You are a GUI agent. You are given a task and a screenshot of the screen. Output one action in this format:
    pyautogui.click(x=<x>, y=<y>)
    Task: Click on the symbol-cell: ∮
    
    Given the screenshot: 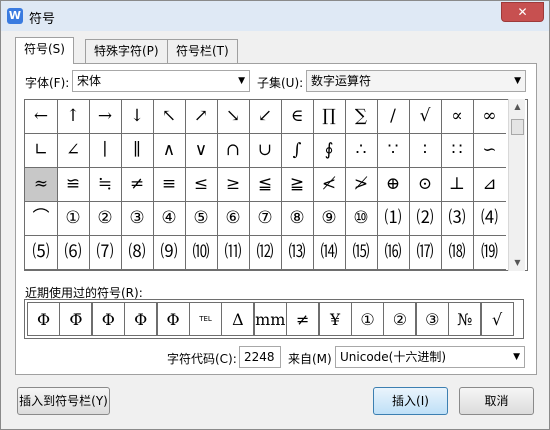 What is the action you would take?
    pyautogui.click(x=329, y=151)
    